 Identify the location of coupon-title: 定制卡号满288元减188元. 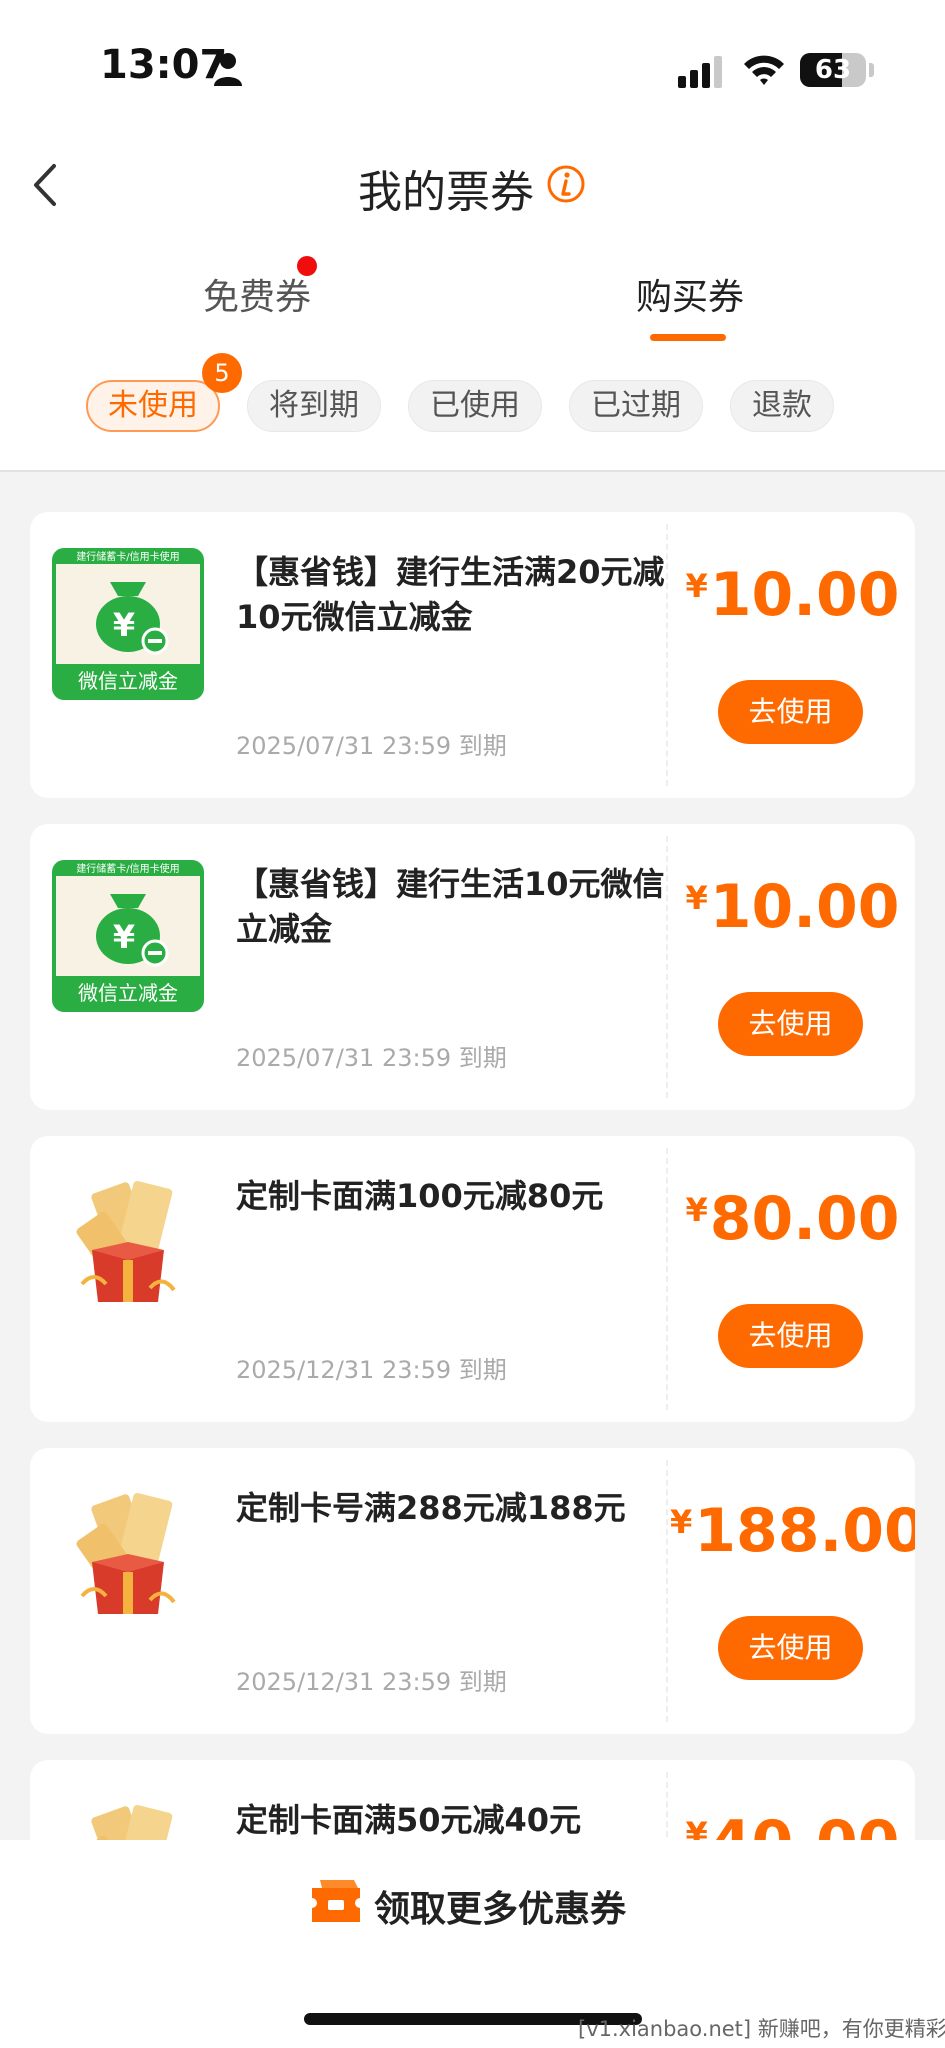
(431, 1508).